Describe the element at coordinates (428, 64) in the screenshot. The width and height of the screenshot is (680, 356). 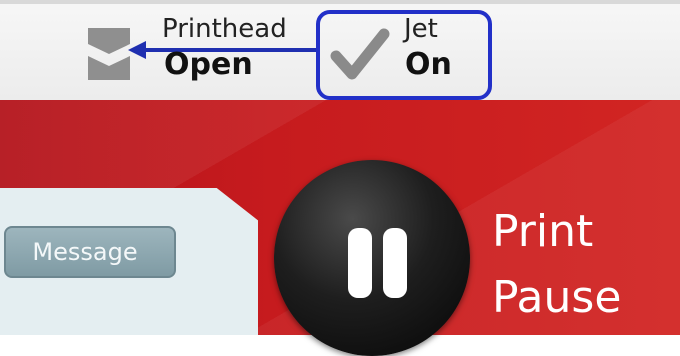
I see `jet-status: On` at that location.